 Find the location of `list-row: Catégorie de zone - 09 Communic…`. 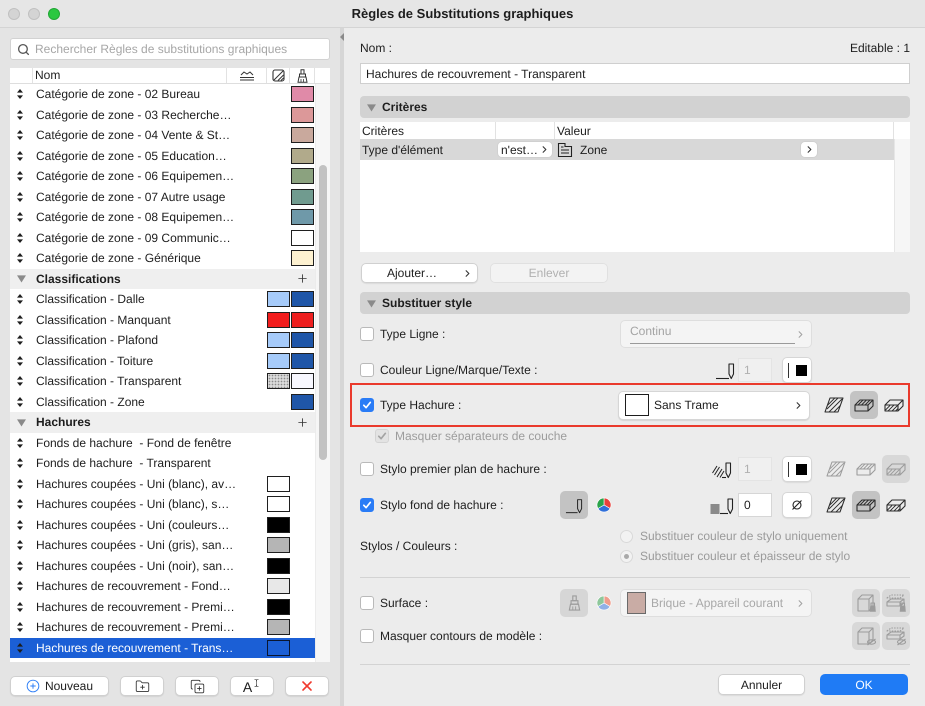

list-row: Catégorie de zone - 09 Communic… is located at coordinates (162, 238).